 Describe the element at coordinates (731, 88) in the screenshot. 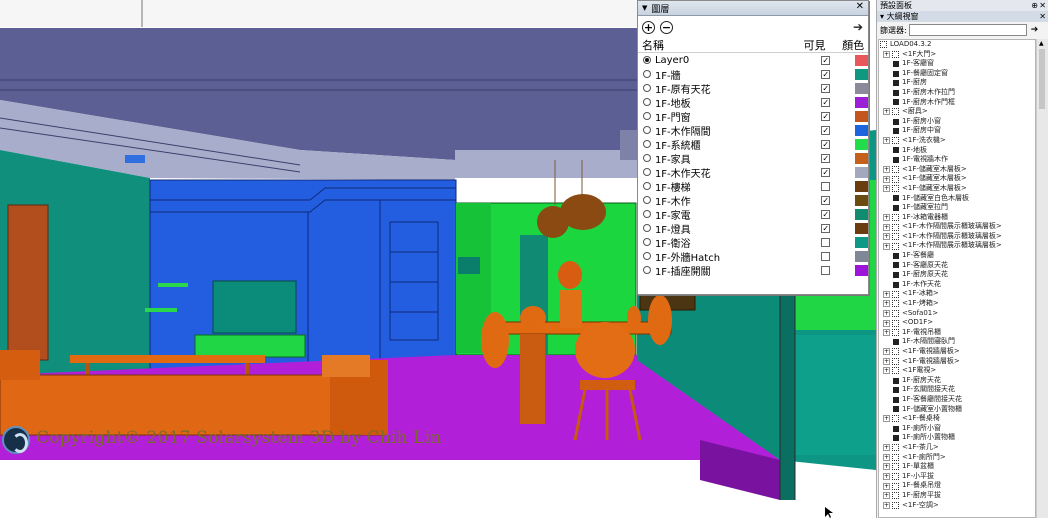

I see `layer-name: 1F-原有天花` at that location.